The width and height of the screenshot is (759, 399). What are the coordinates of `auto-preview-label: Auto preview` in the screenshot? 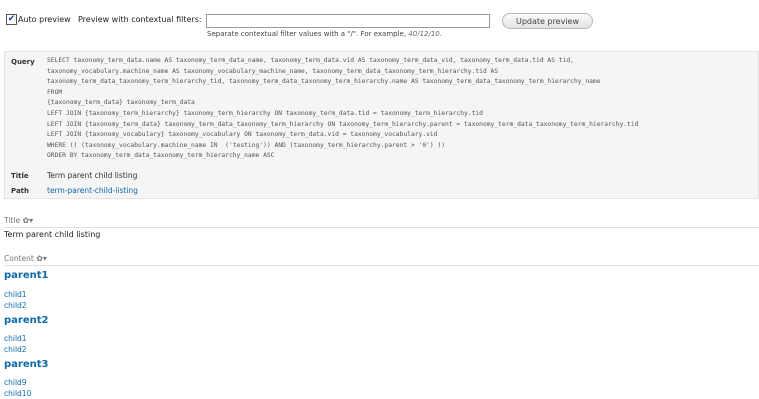 It's located at (44, 19).